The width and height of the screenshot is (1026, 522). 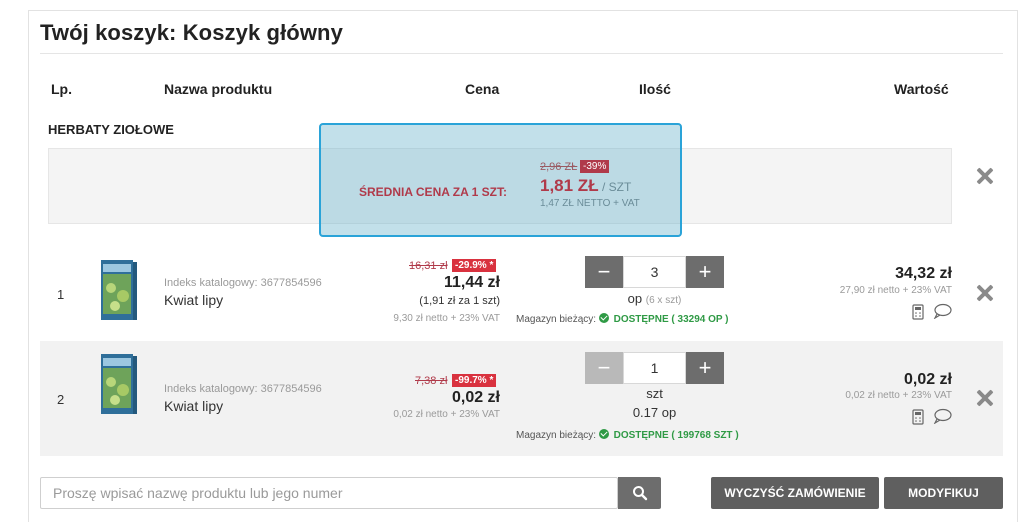 I want to click on header-price: Cena, so click(x=482, y=89).